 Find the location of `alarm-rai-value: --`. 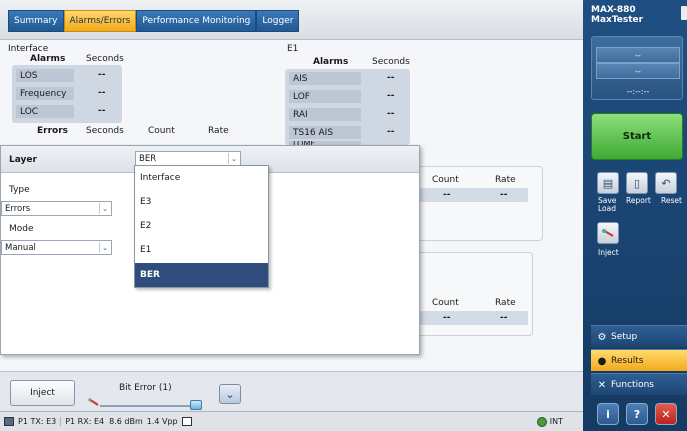

alarm-rai-value: -- is located at coordinates (391, 114).